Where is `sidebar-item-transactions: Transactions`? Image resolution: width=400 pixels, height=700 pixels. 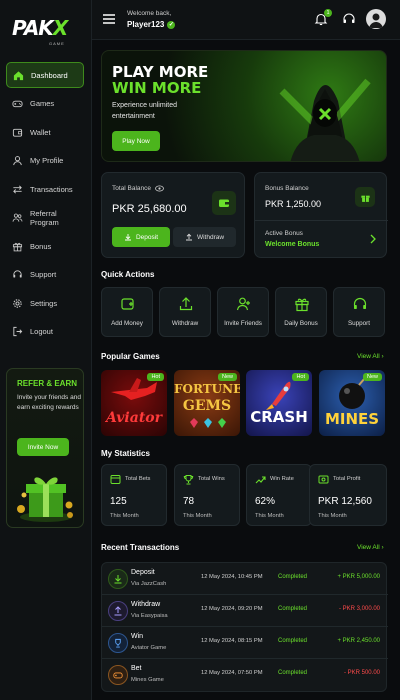 sidebar-item-transactions: Transactions is located at coordinates (45, 189).